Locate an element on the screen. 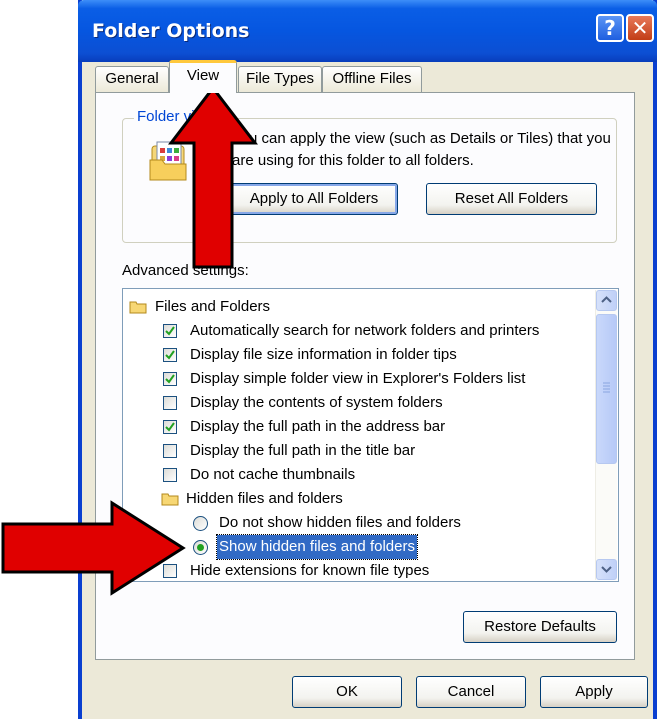 The width and height of the screenshot is (657, 719). right-arrow-annotation-icon is located at coordinates (93, 548).